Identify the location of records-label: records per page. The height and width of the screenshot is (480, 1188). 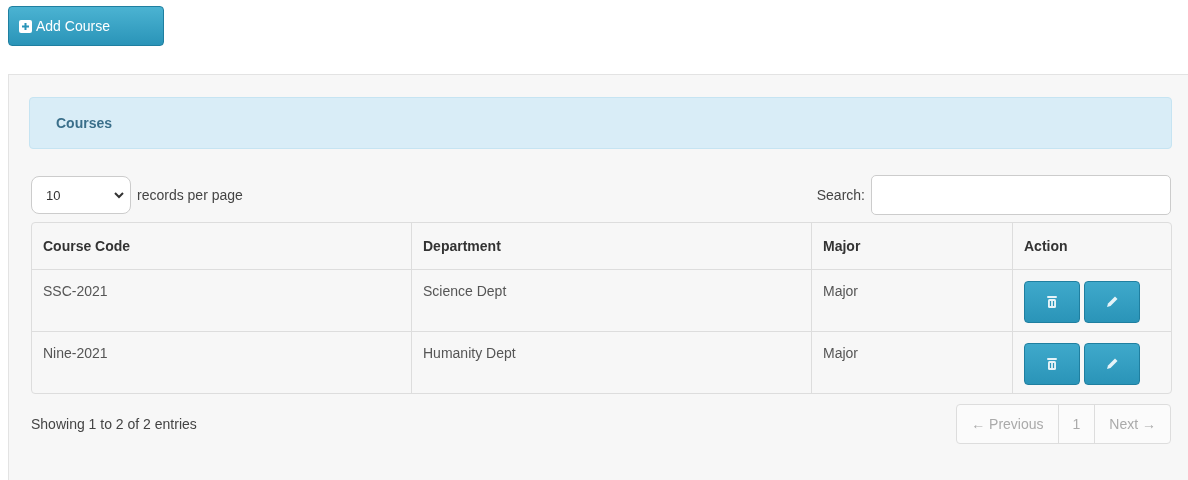
(190, 195).